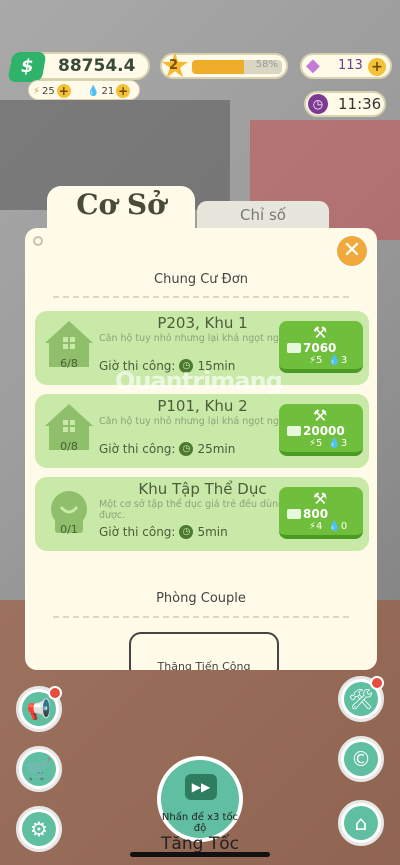 Image resolution: width=400 pixels, height=865 pixels. I want to click on settings-button: ⚙, so click(39, 829).